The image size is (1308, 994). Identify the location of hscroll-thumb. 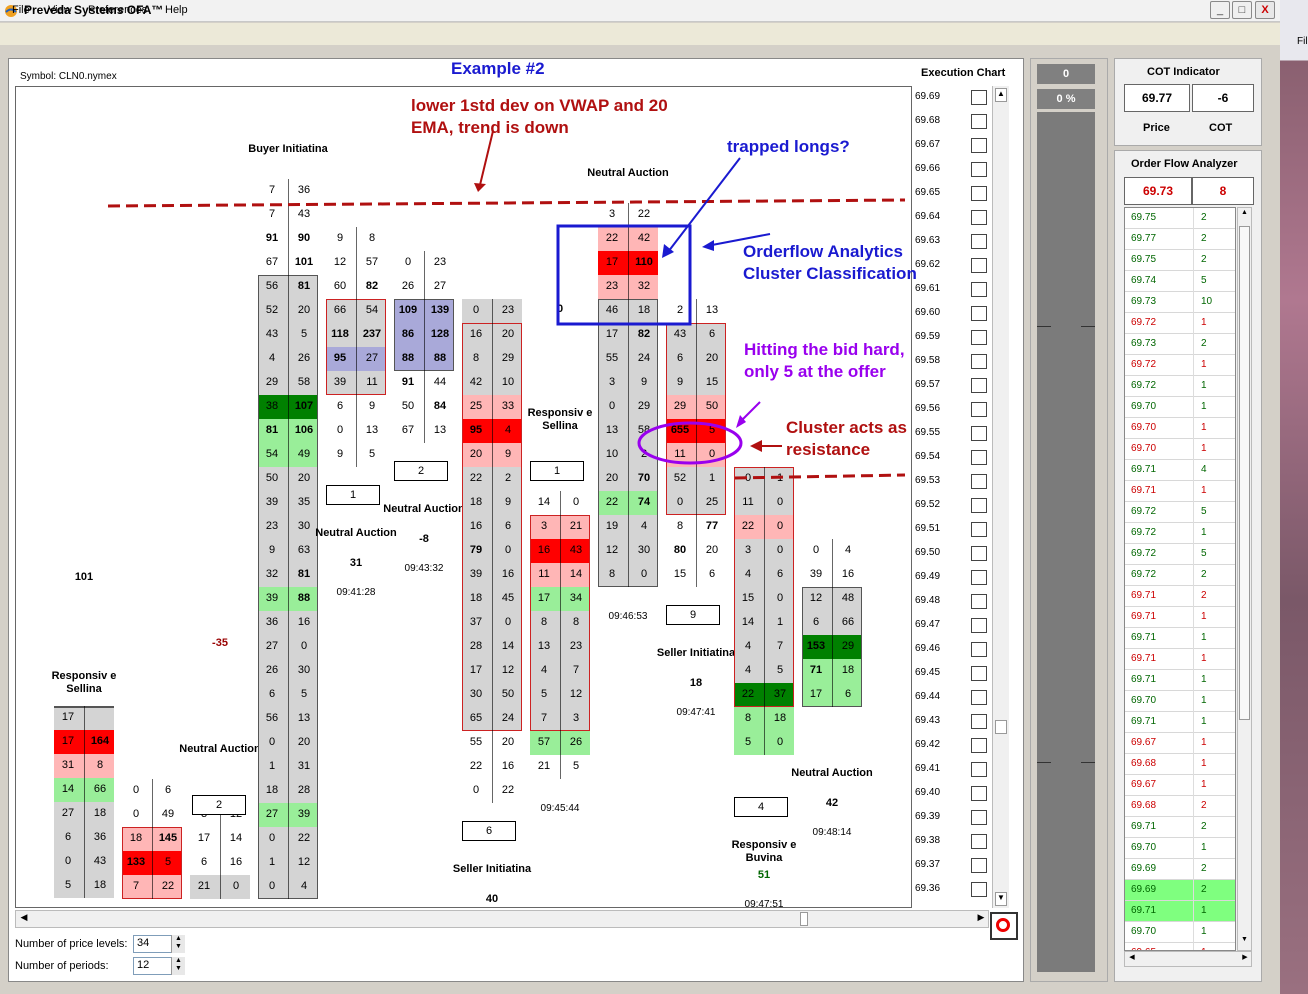
(804, 919).